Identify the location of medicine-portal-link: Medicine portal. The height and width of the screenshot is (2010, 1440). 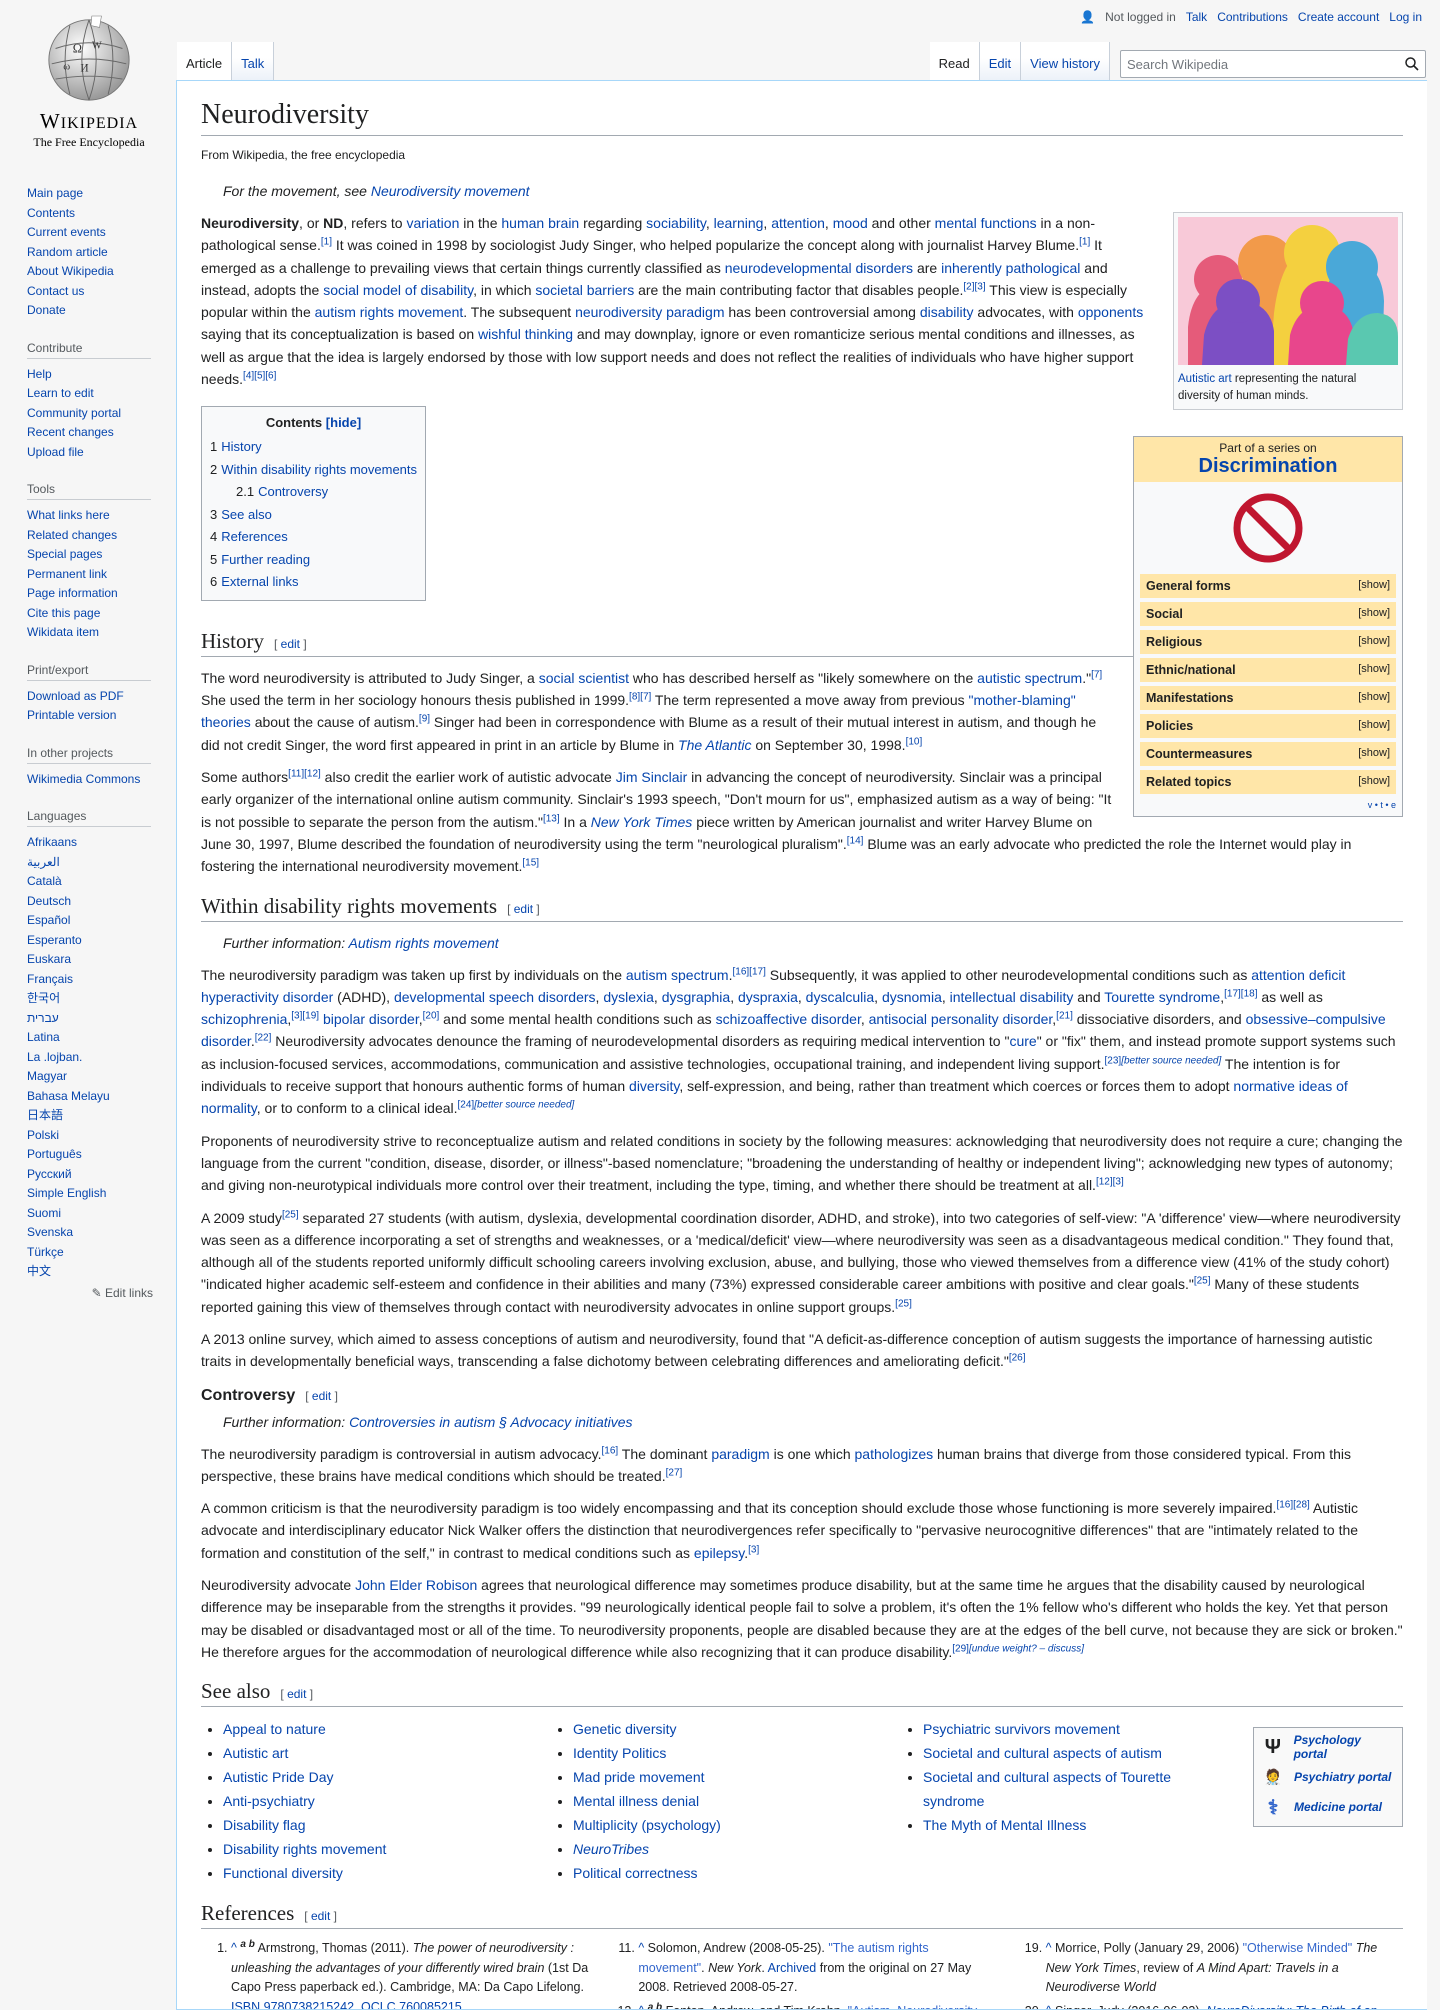
(1338, 1807).